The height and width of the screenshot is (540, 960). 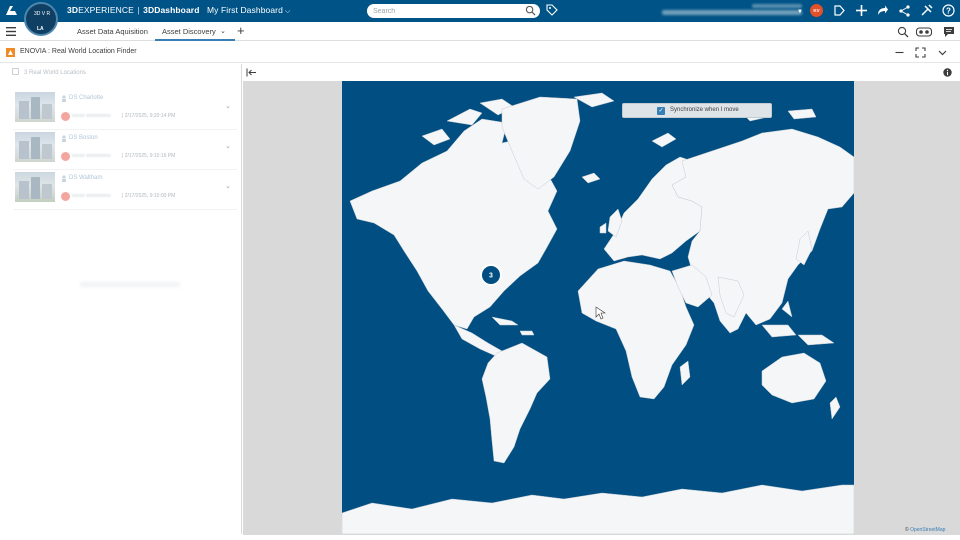 I want to click on user-name-redacted, so click(x=732, y=11).